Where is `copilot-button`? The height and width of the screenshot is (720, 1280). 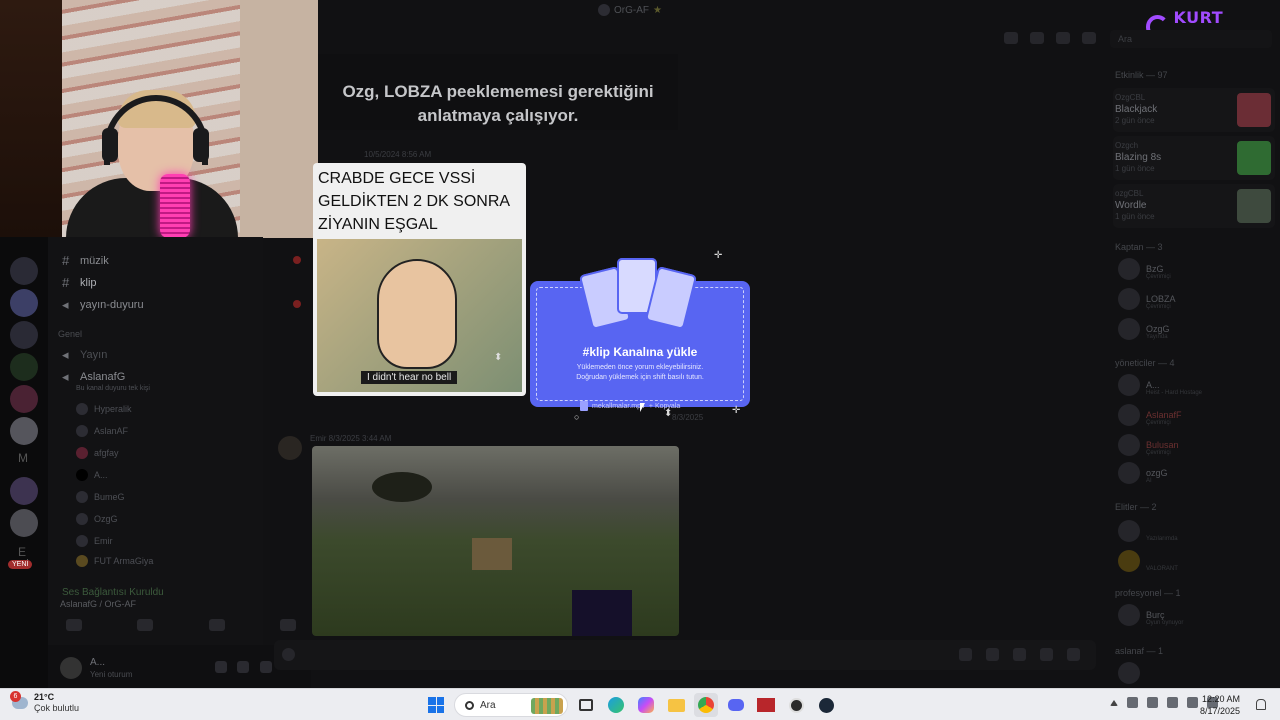 copilot-button is located at coordinates (646, 705).